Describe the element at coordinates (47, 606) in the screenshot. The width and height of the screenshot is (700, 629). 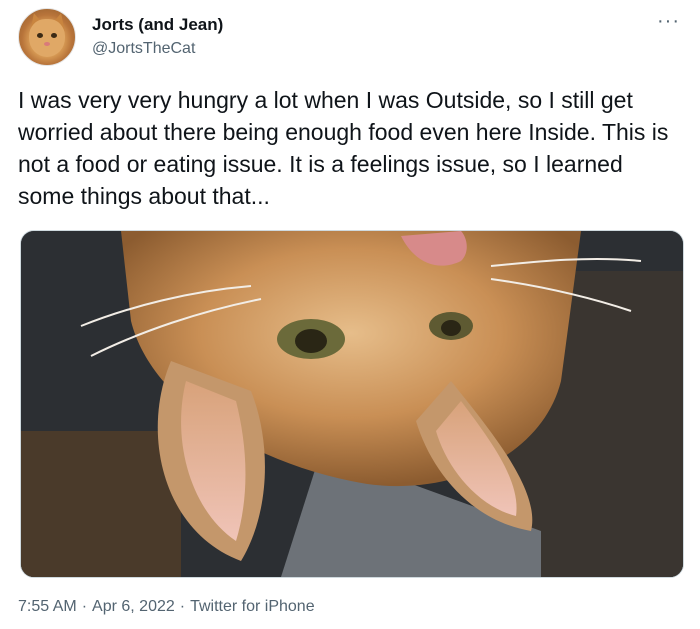
I see `tweet-time: 7:55 AM` at that location.